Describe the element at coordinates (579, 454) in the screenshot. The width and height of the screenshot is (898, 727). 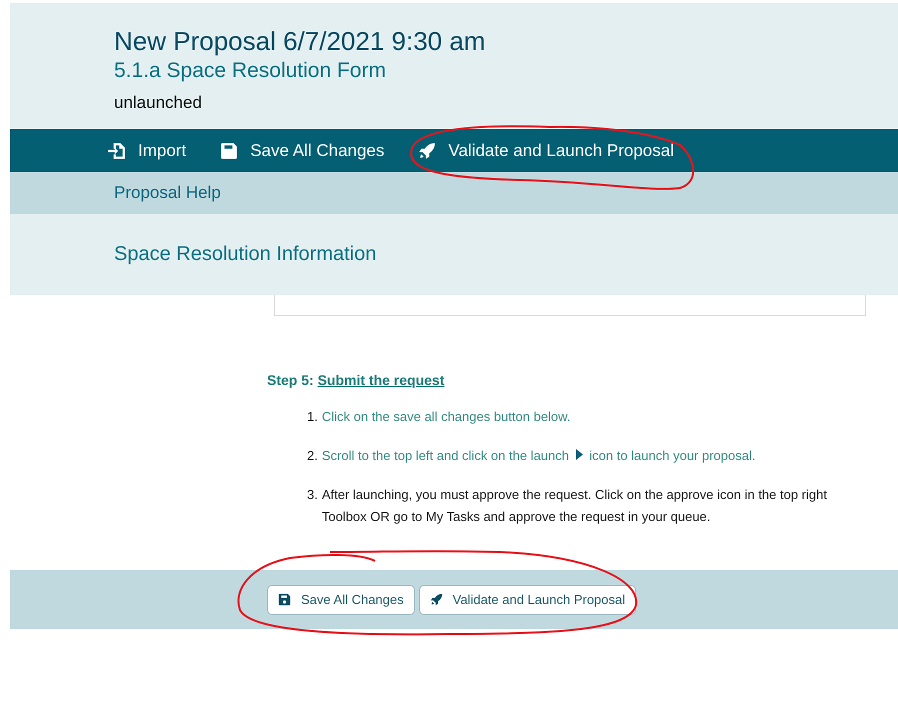
I see `play-triangle-icon` at that location.